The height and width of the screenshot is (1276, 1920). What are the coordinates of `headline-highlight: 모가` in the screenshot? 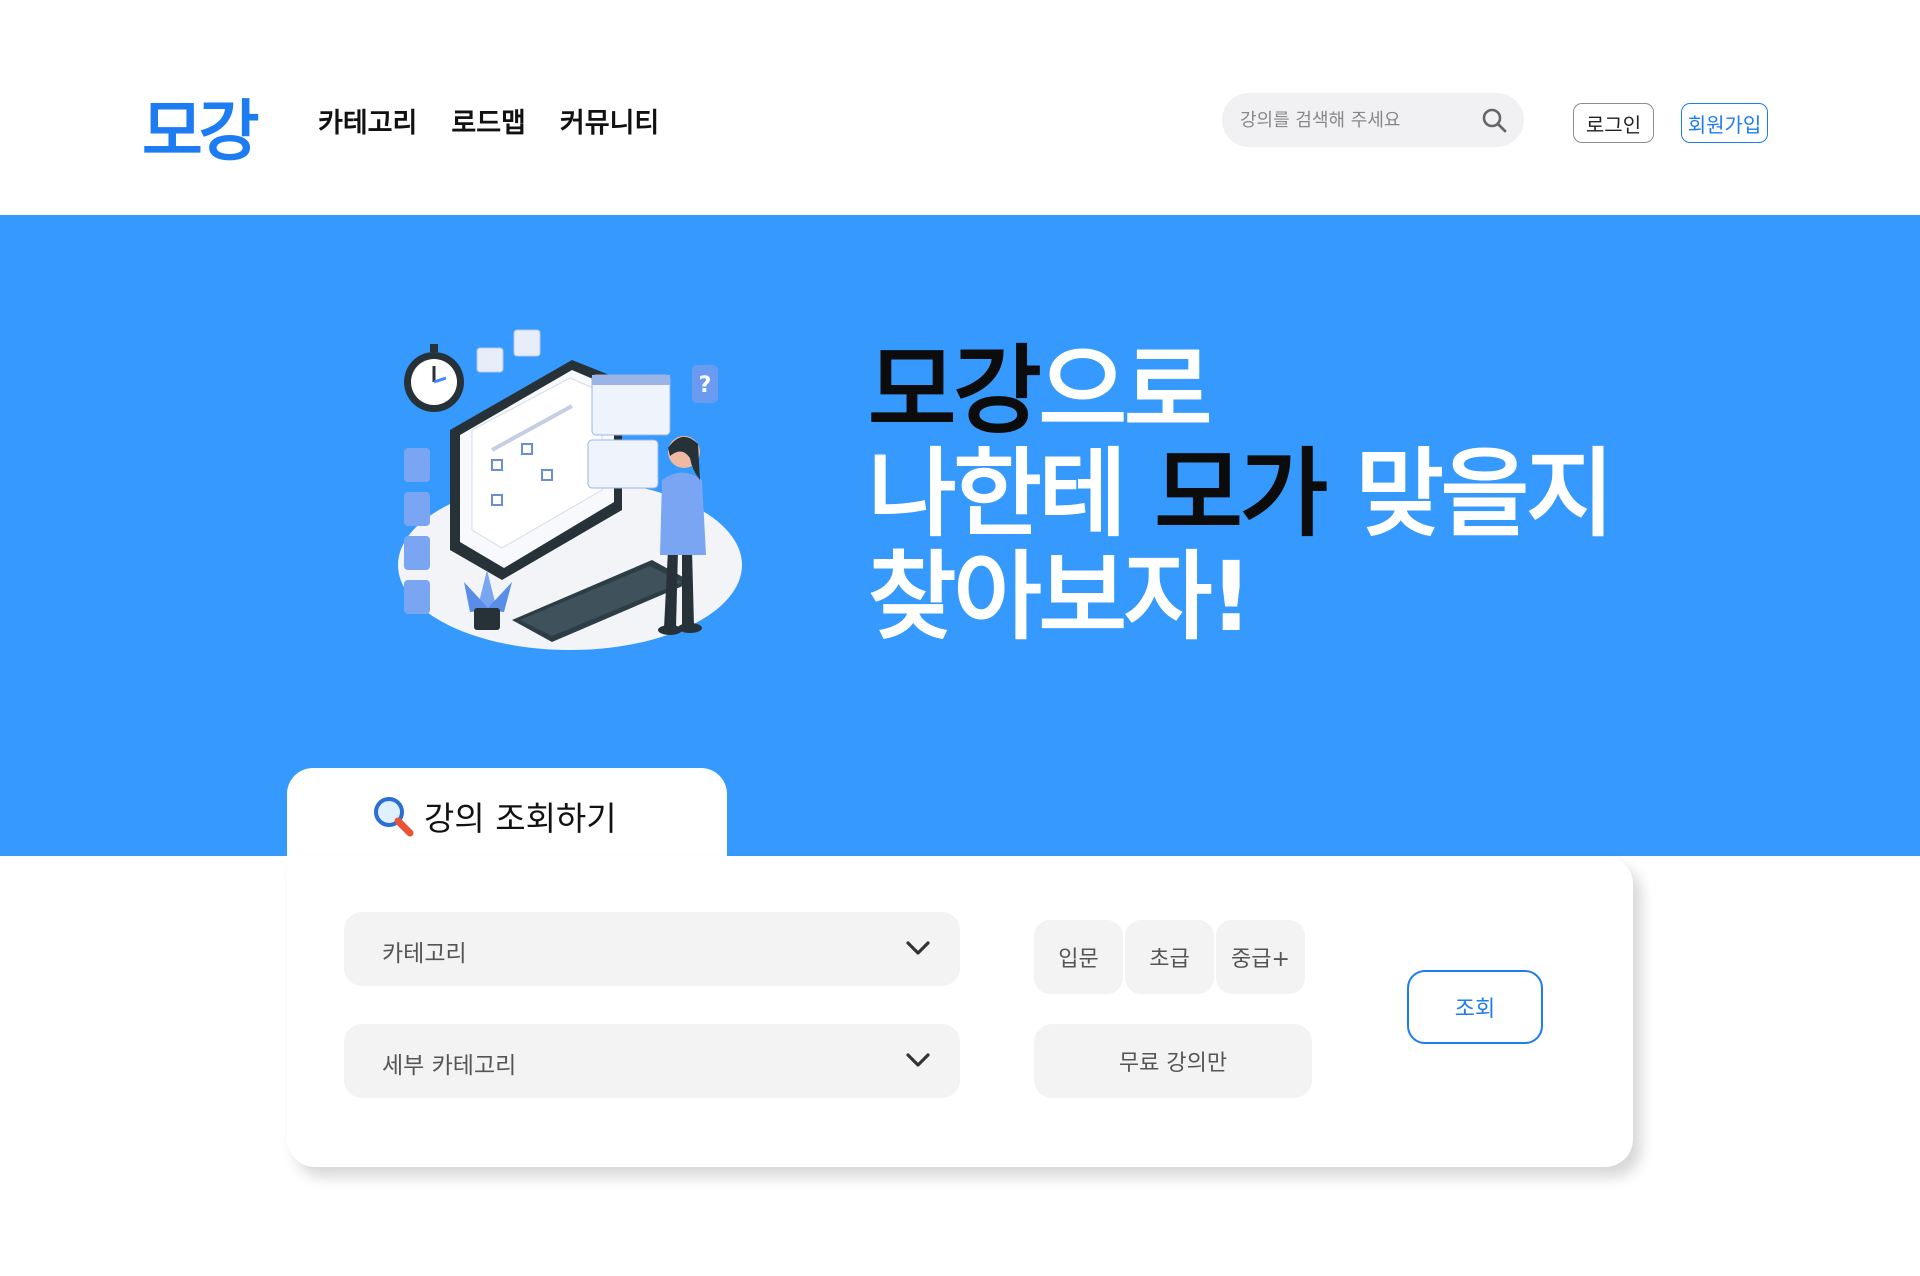 It's located at (1241, 494).